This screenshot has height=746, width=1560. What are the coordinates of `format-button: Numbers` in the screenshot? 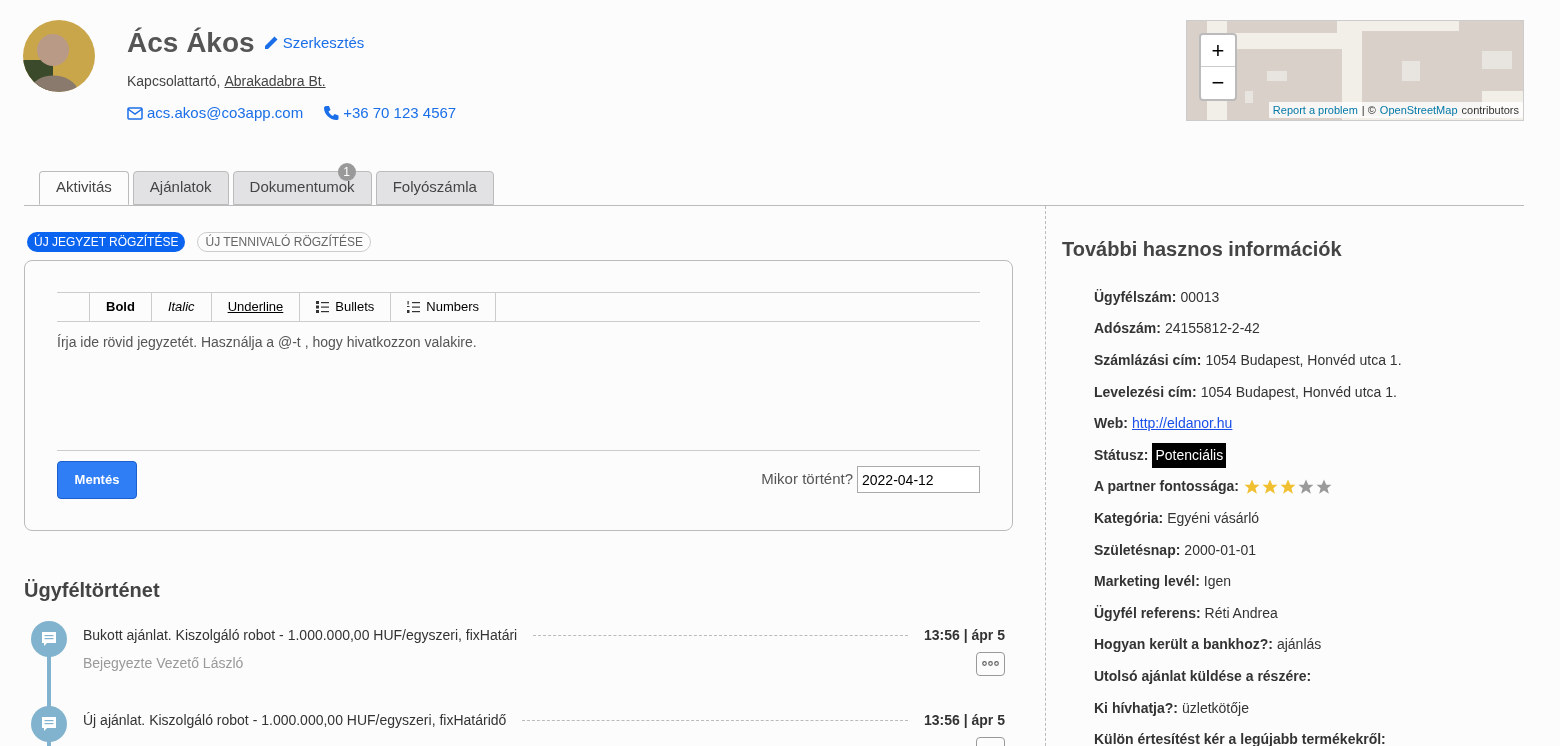 It's located at (443, 306).